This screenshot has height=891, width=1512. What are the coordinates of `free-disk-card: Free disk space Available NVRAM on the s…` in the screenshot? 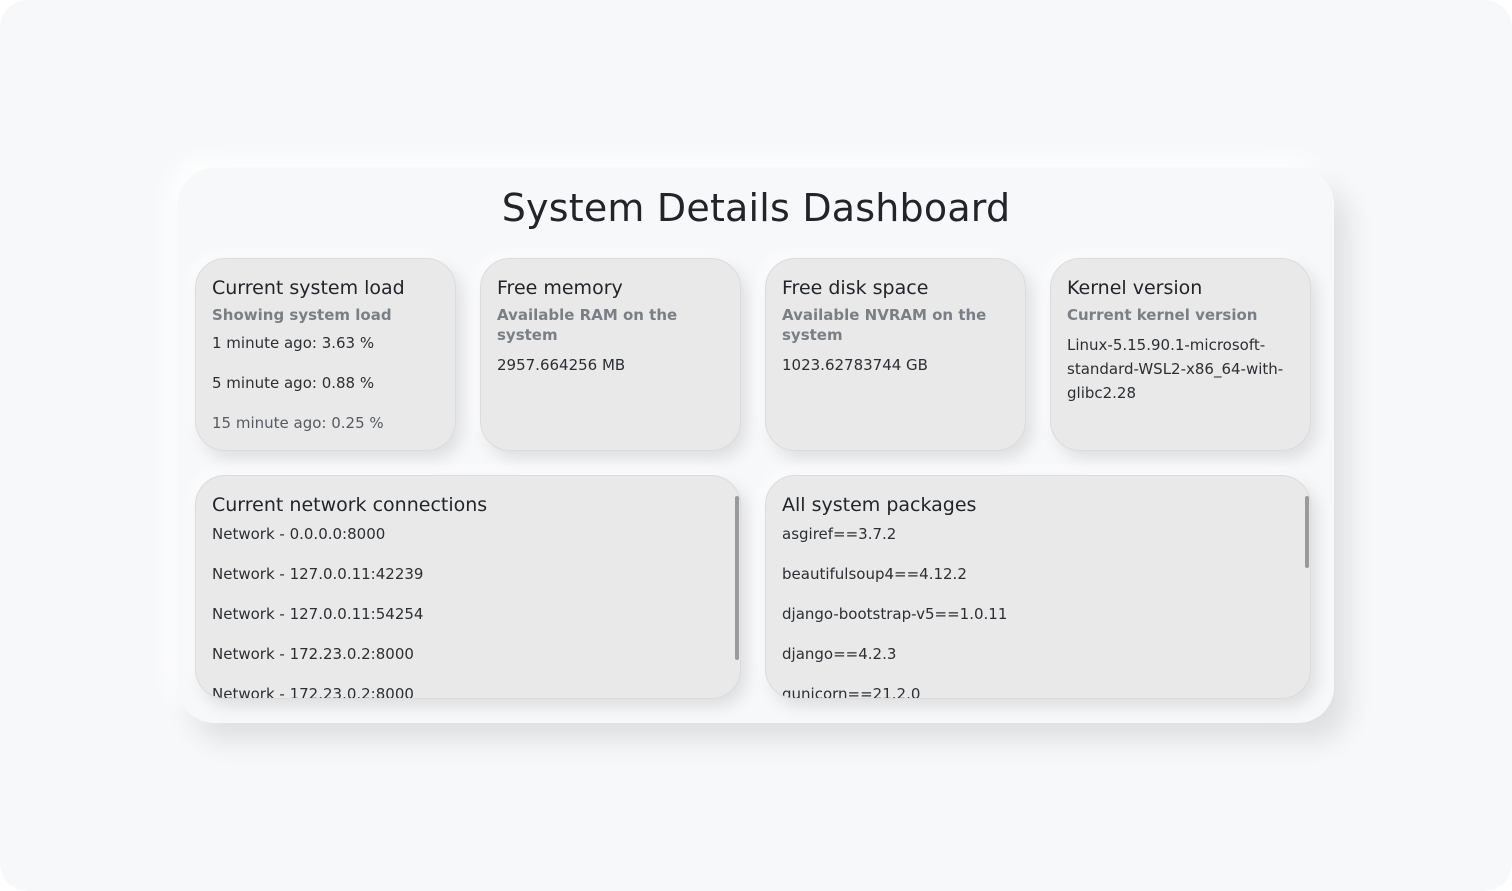 It's located at (895, 354).